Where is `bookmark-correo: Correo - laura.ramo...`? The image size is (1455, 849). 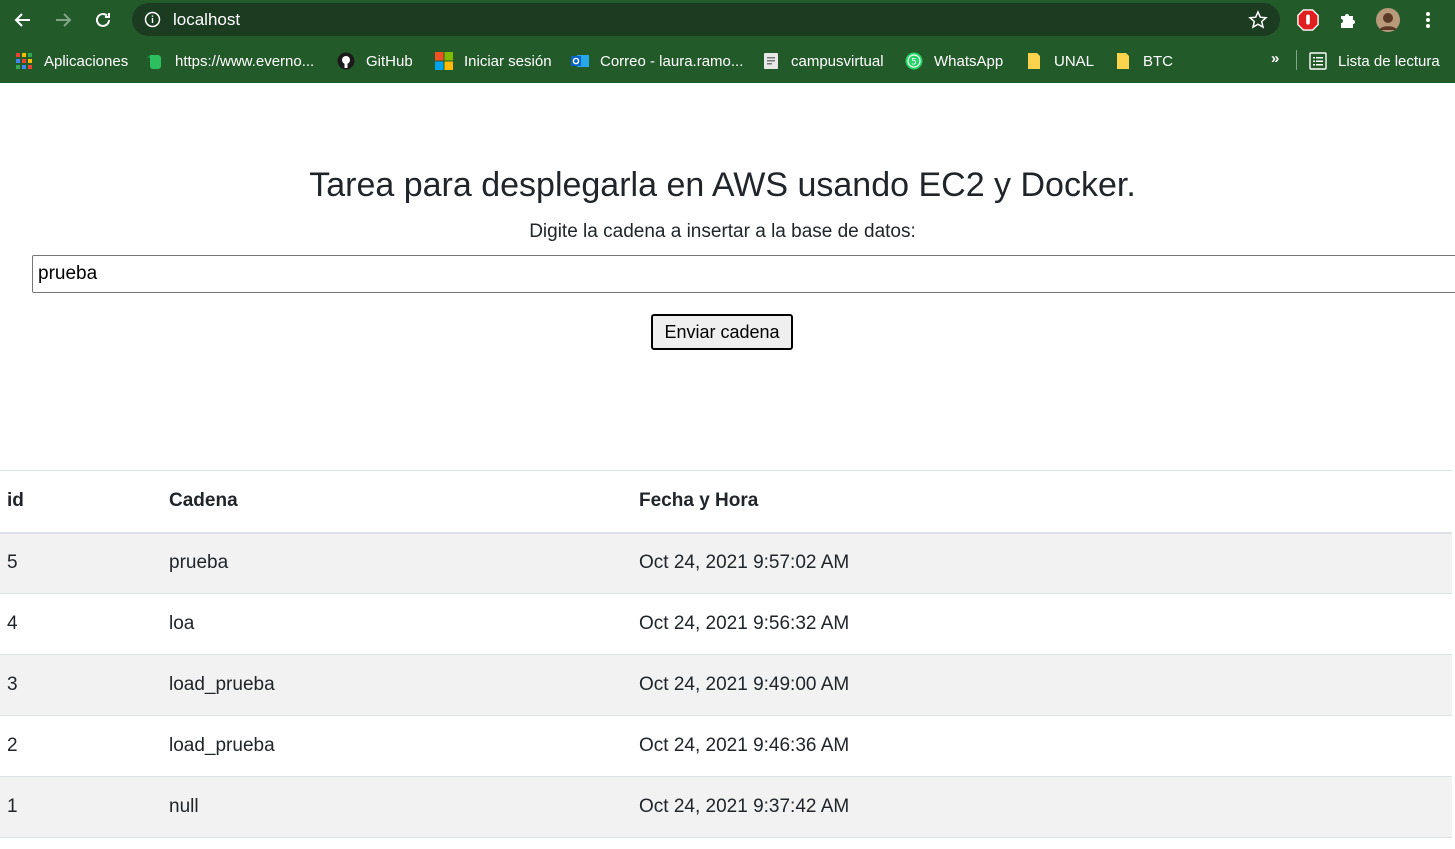 bookmark-correo: Correo - laura.ramo... is located at coordinates (657, 61).